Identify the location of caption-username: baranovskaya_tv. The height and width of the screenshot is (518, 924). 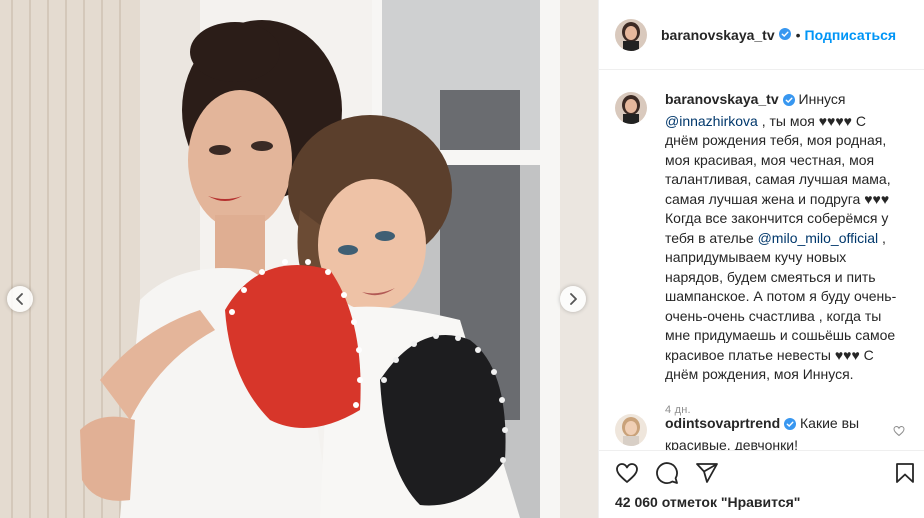
(722, 99).